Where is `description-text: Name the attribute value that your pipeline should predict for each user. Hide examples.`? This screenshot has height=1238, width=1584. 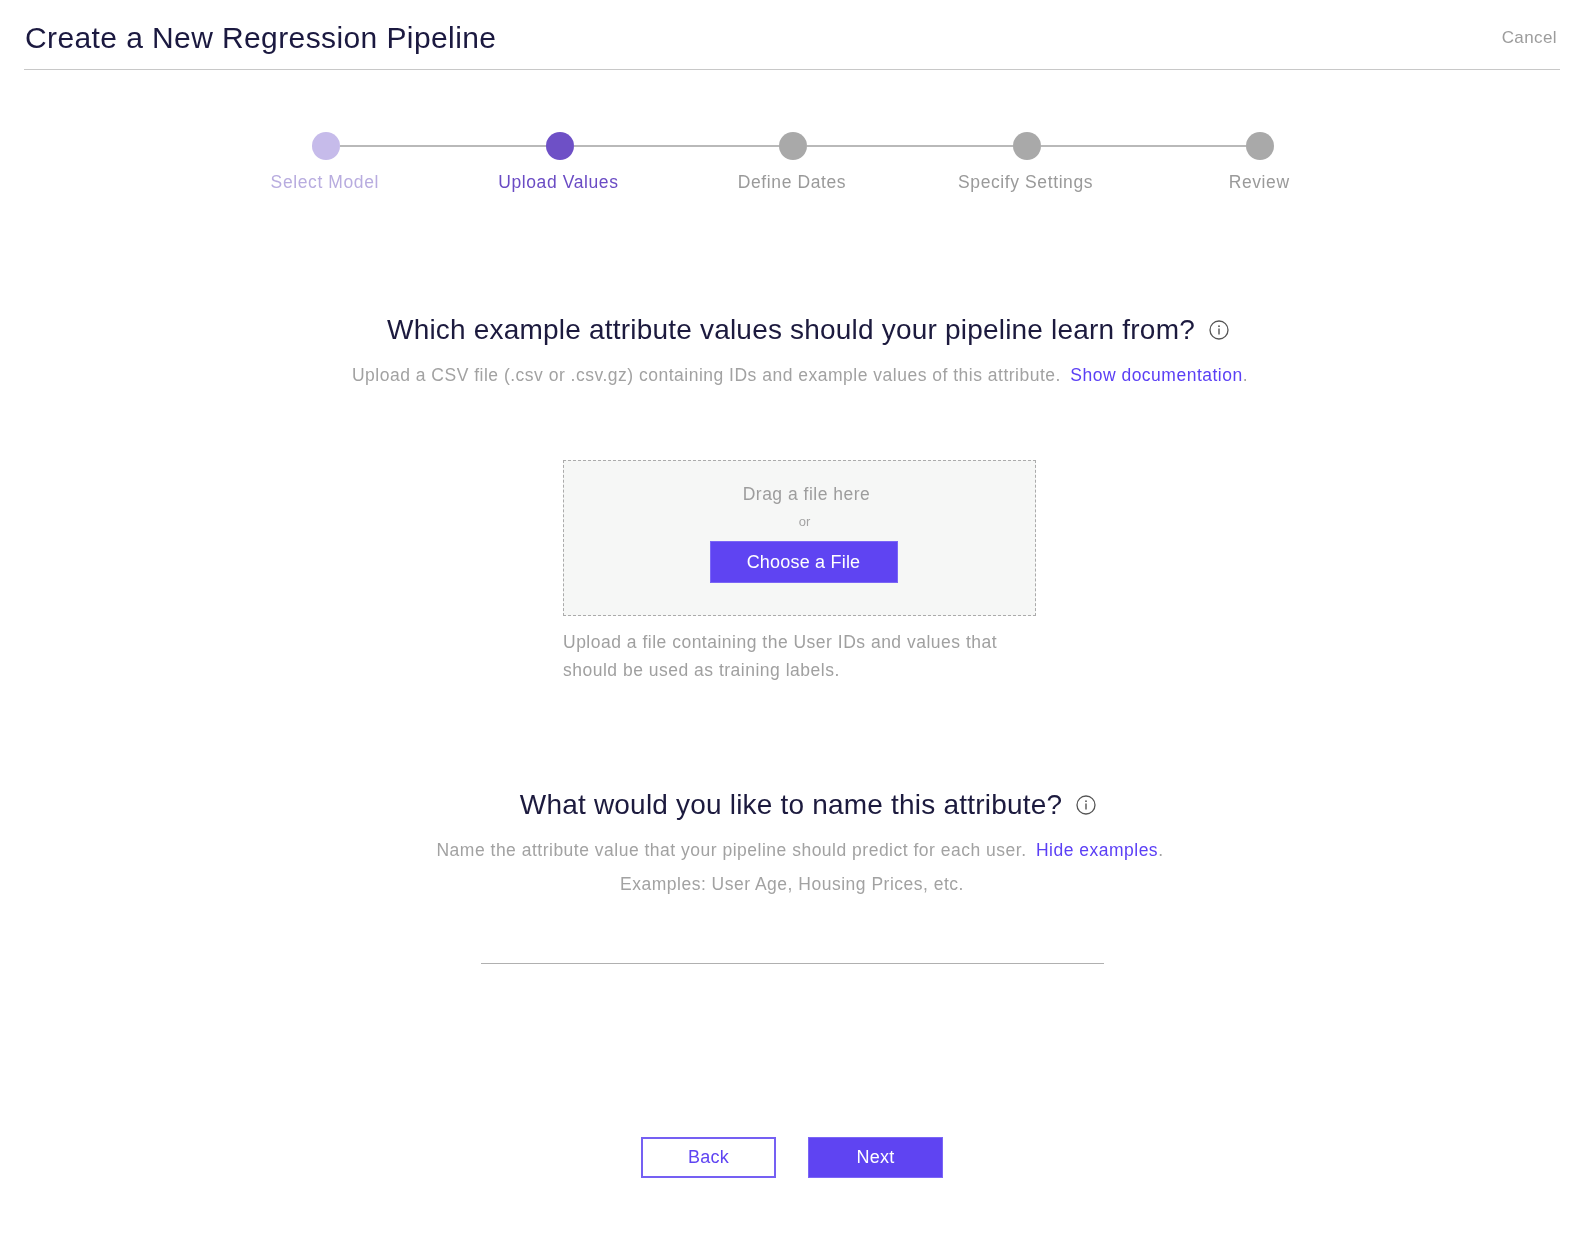
description-text: Name the attribute value that your pipeline should predict for each user. Hide examples. is located at coordinates (800, 850).